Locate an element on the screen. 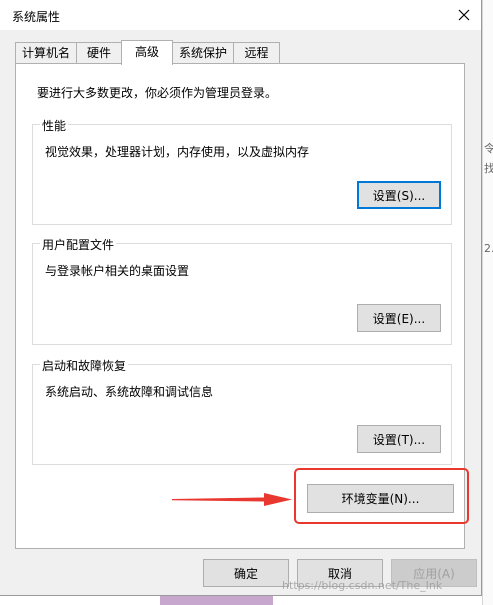 Image resolution: width=493 pixels, height=605 pixels. tab-remote: 远程 is located at coordinates (256, 52).